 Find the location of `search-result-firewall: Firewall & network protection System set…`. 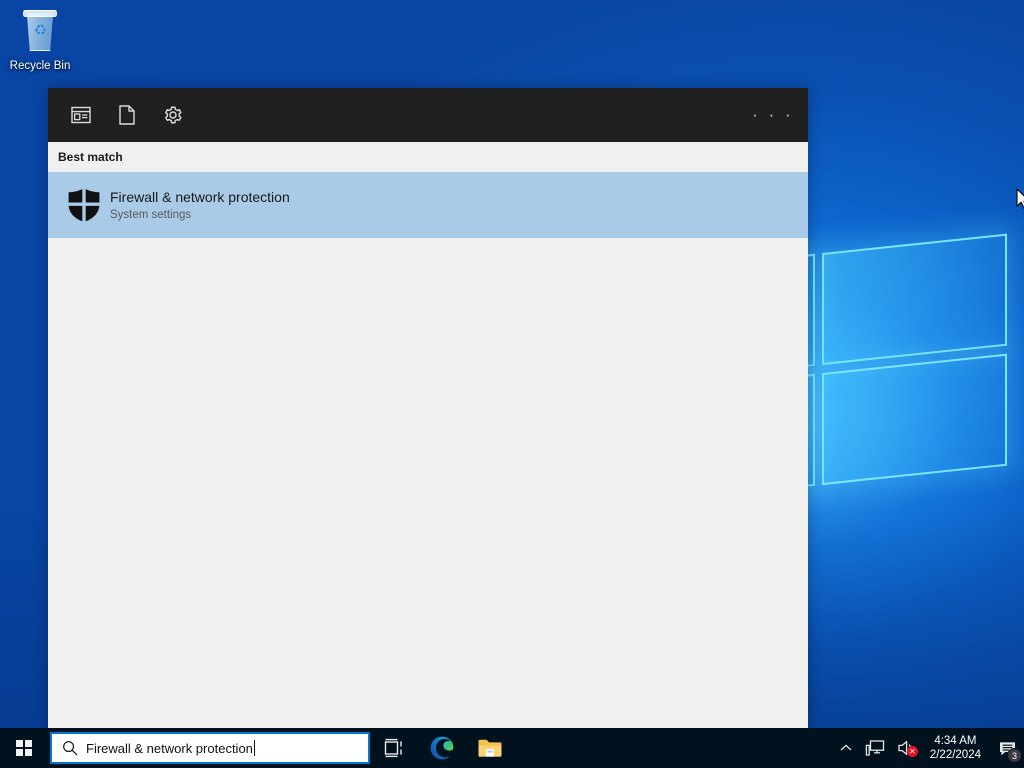

search-result-firewall: Firewall & network protection System set… is located at coordinates (428, 205).